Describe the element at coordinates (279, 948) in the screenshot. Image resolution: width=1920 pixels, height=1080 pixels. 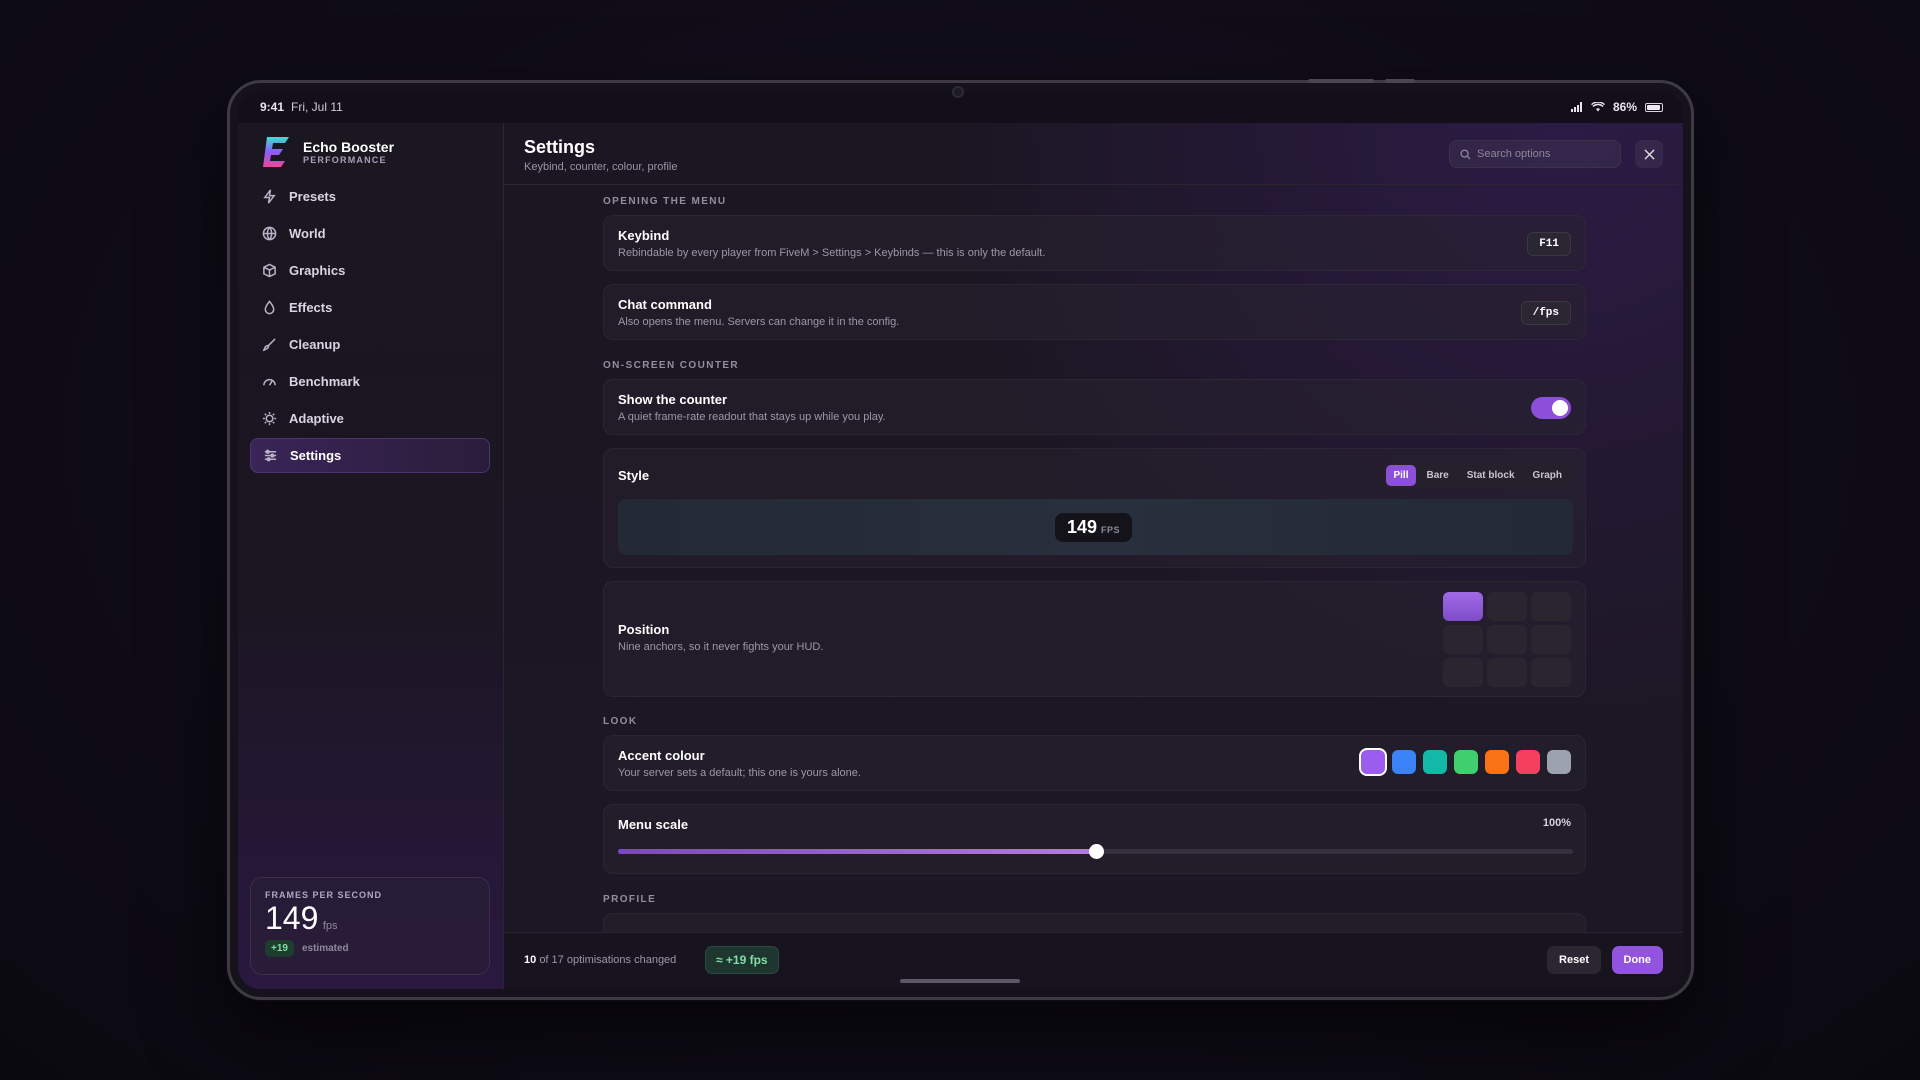
I see `fps-delta-badge: +19` at that location.